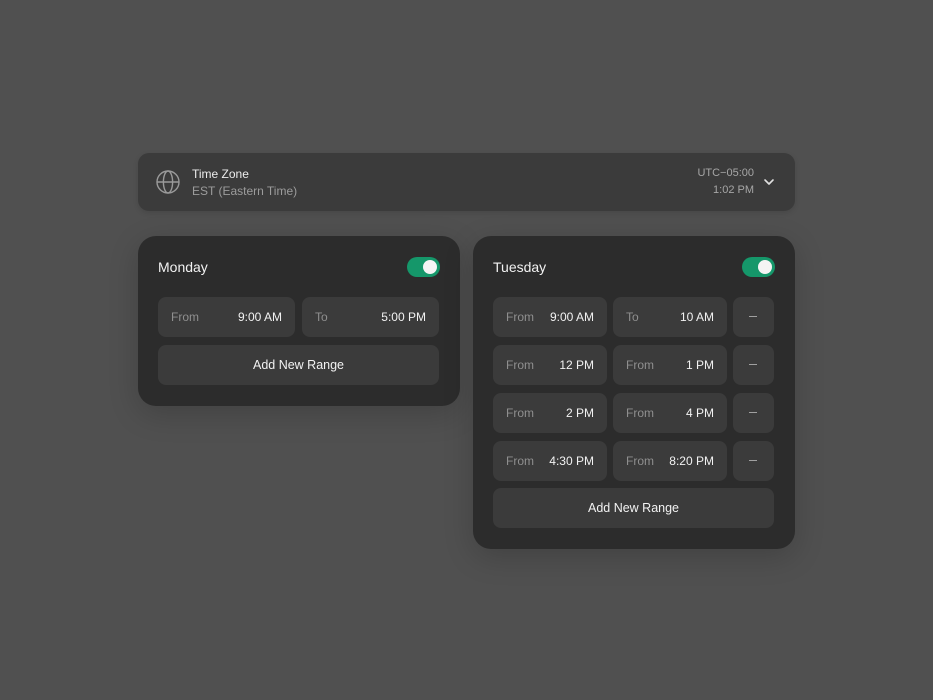  I want to click on timezone-offset: UTC−05:00, so click(725, 173).